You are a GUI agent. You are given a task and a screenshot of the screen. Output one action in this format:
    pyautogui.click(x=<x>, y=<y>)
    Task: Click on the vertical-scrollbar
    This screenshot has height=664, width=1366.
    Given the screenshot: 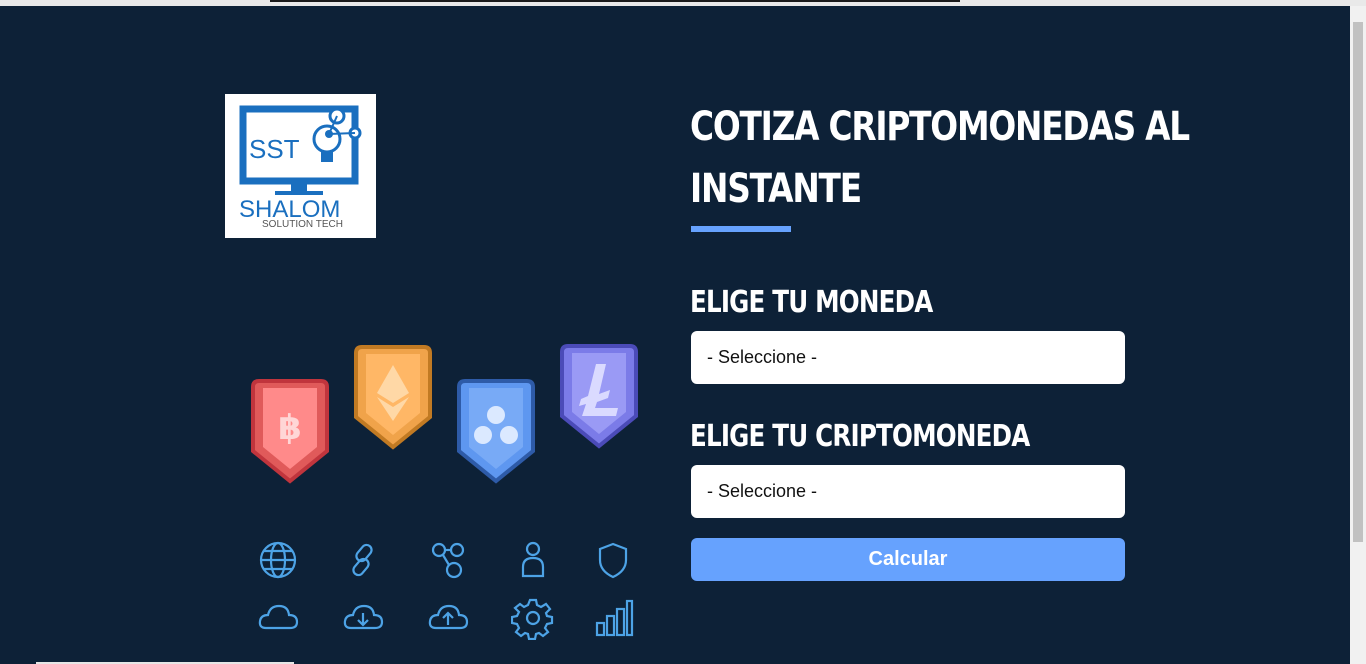 What is the action you would take?
    pyautogui.click(x=1358, y=335)
    